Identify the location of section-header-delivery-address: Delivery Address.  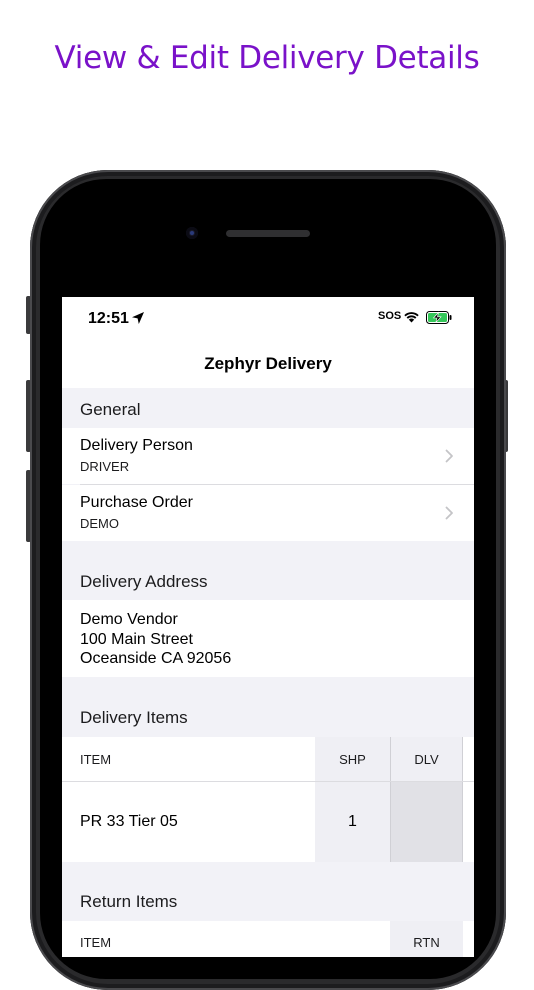
(144, 581).